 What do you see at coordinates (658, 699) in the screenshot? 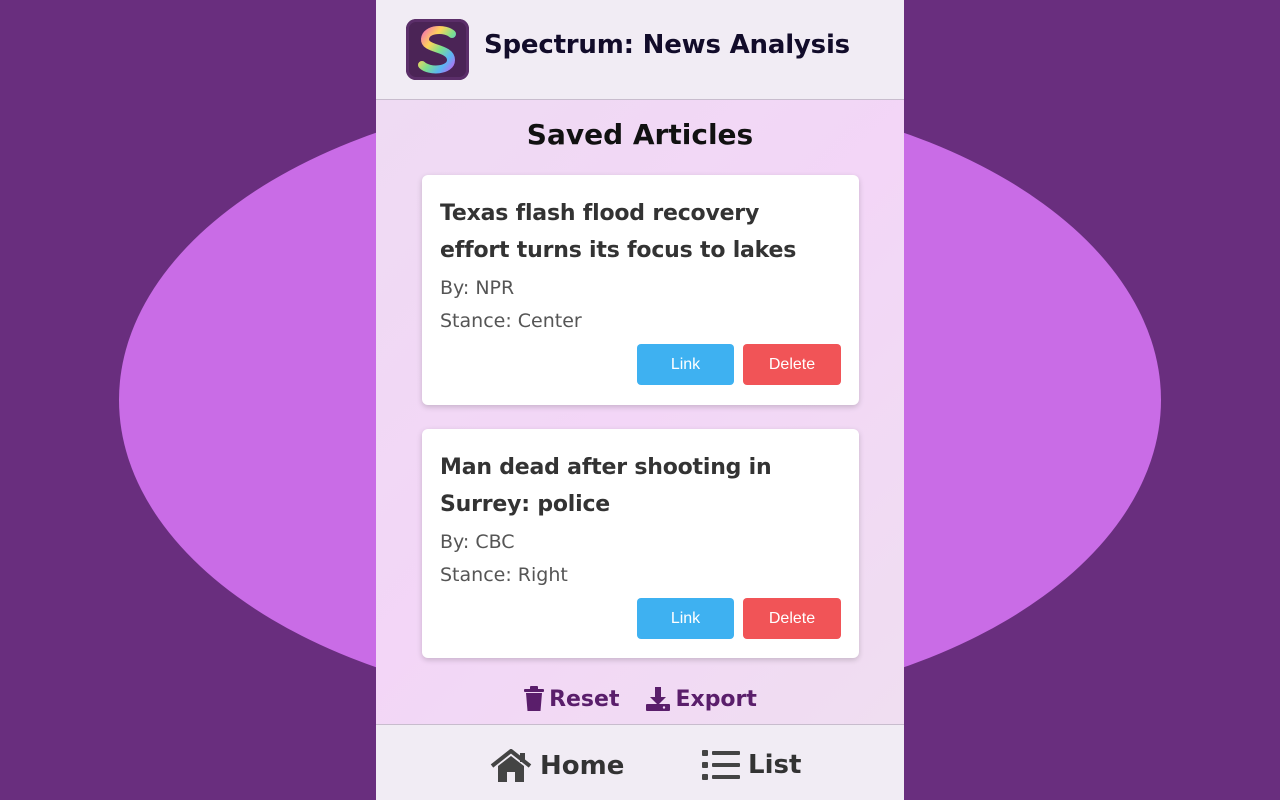
I see `download-icon` at bounding box center [658, 699].